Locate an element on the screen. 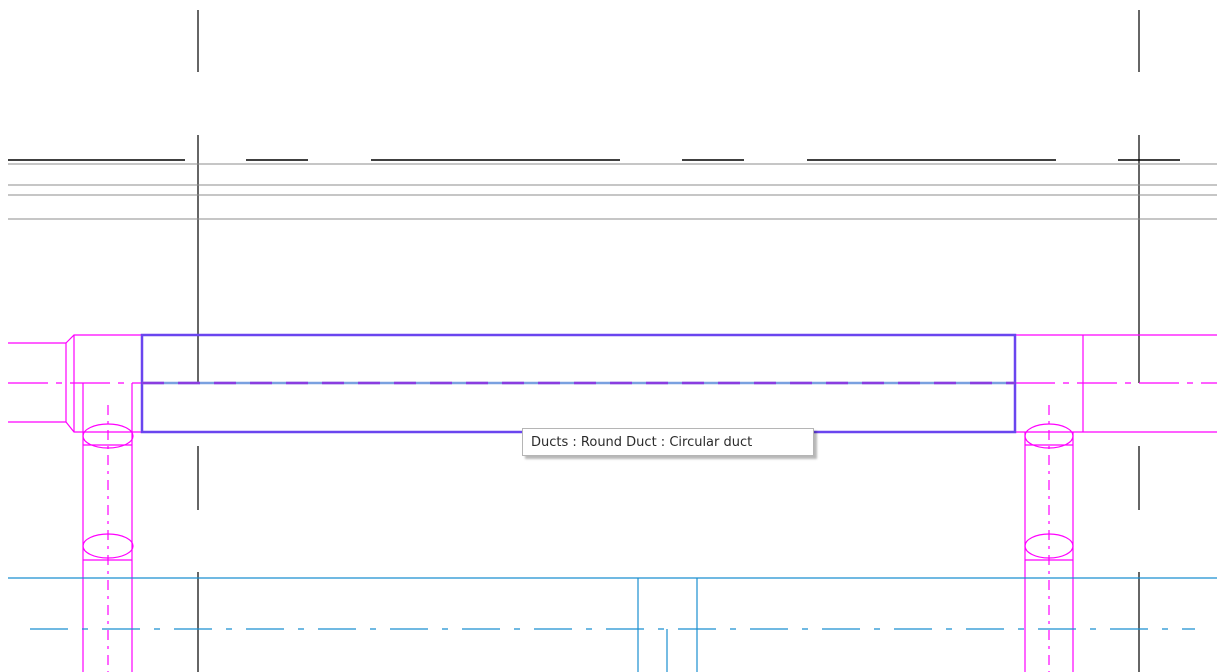 The width and height of the screenshot is (1225, 672). selected-round-duct is located at coordinates (578, 383).